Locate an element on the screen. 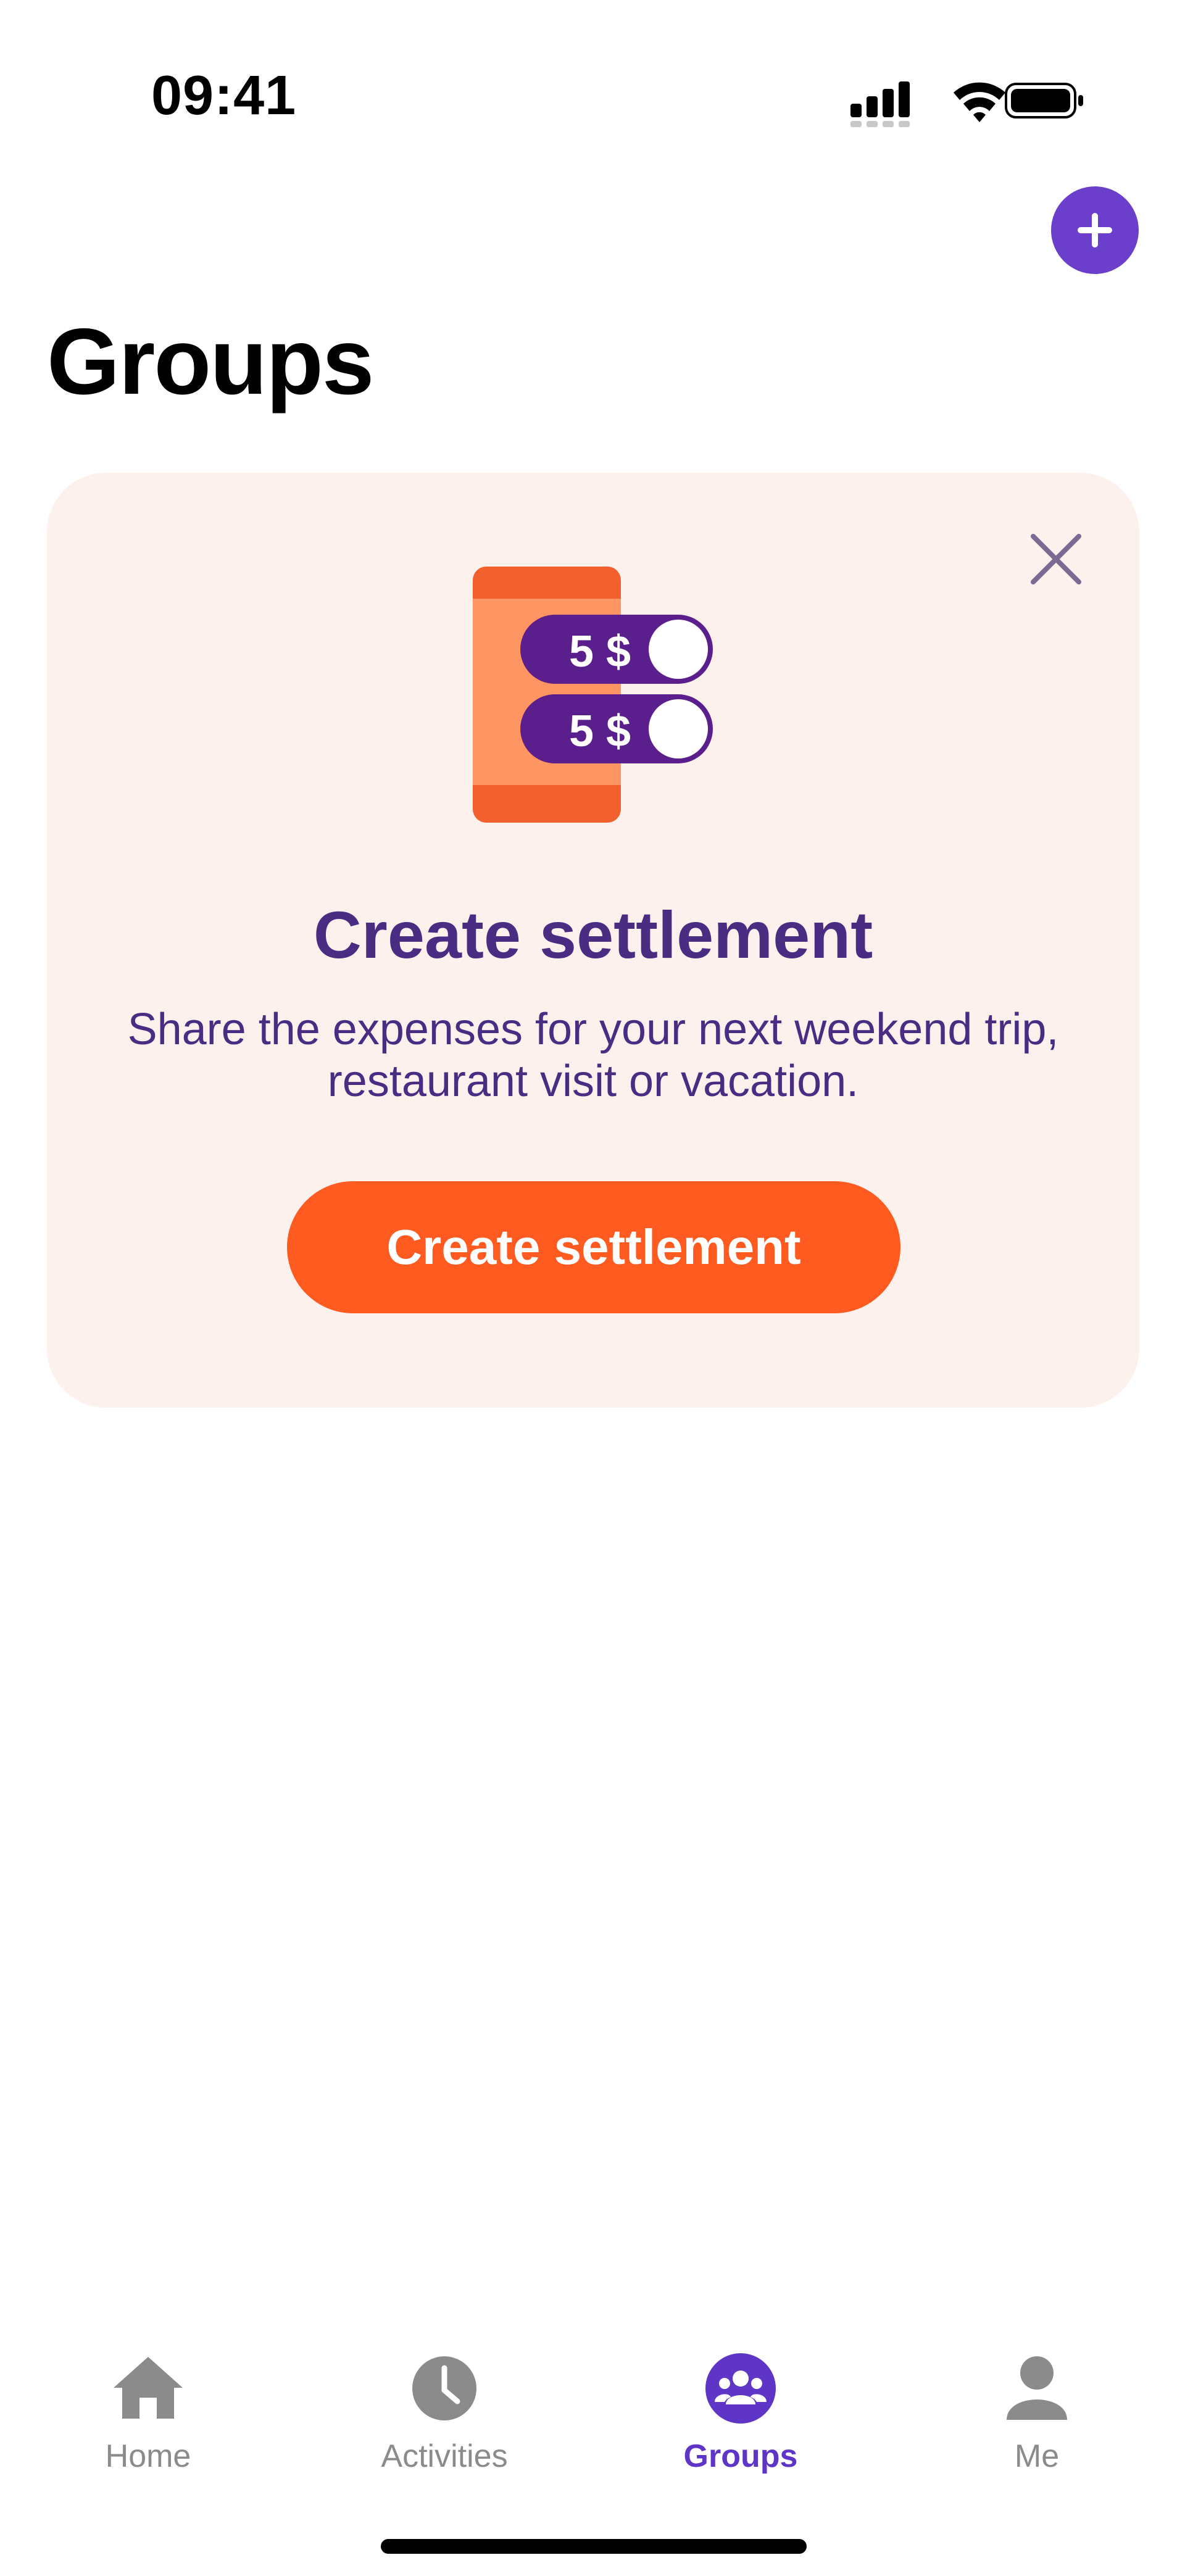  tab-label-home: Home is located at coordinates (148, 2456).